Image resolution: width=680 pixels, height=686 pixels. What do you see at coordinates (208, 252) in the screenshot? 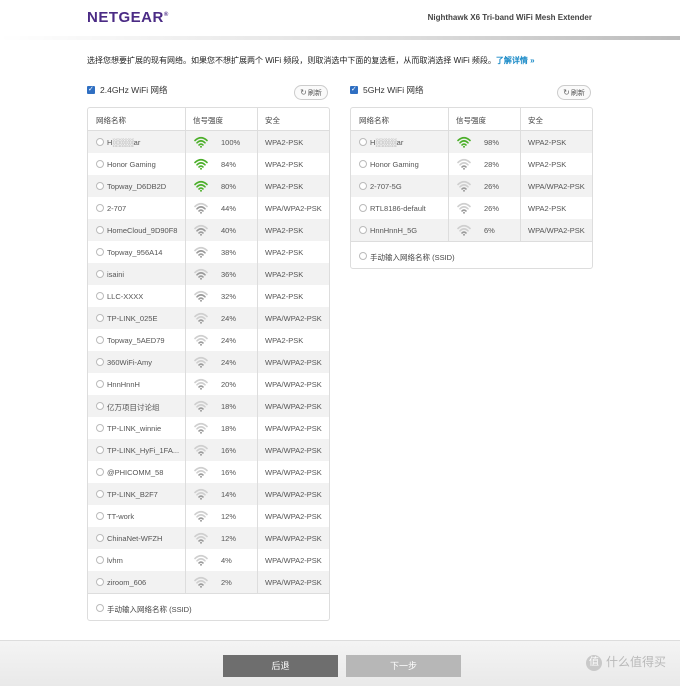
I see `table-row: Topway_956A14 38% WPA2-PSK` at bounding box center [208, 252].